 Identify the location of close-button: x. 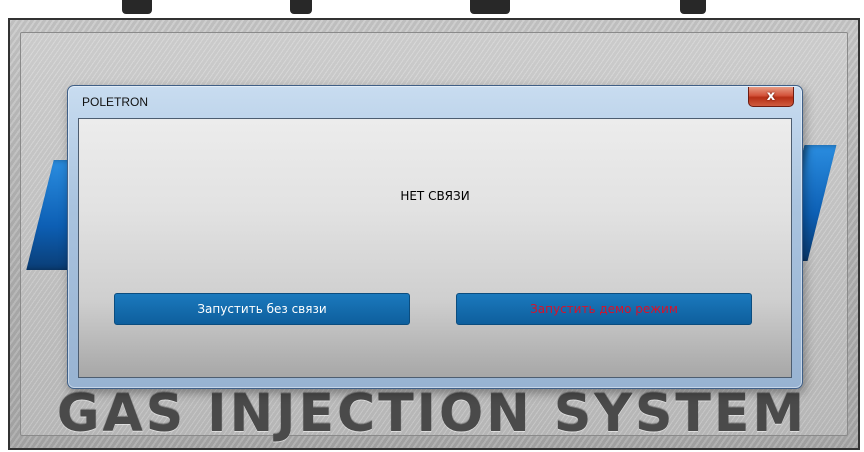
(771, 97).